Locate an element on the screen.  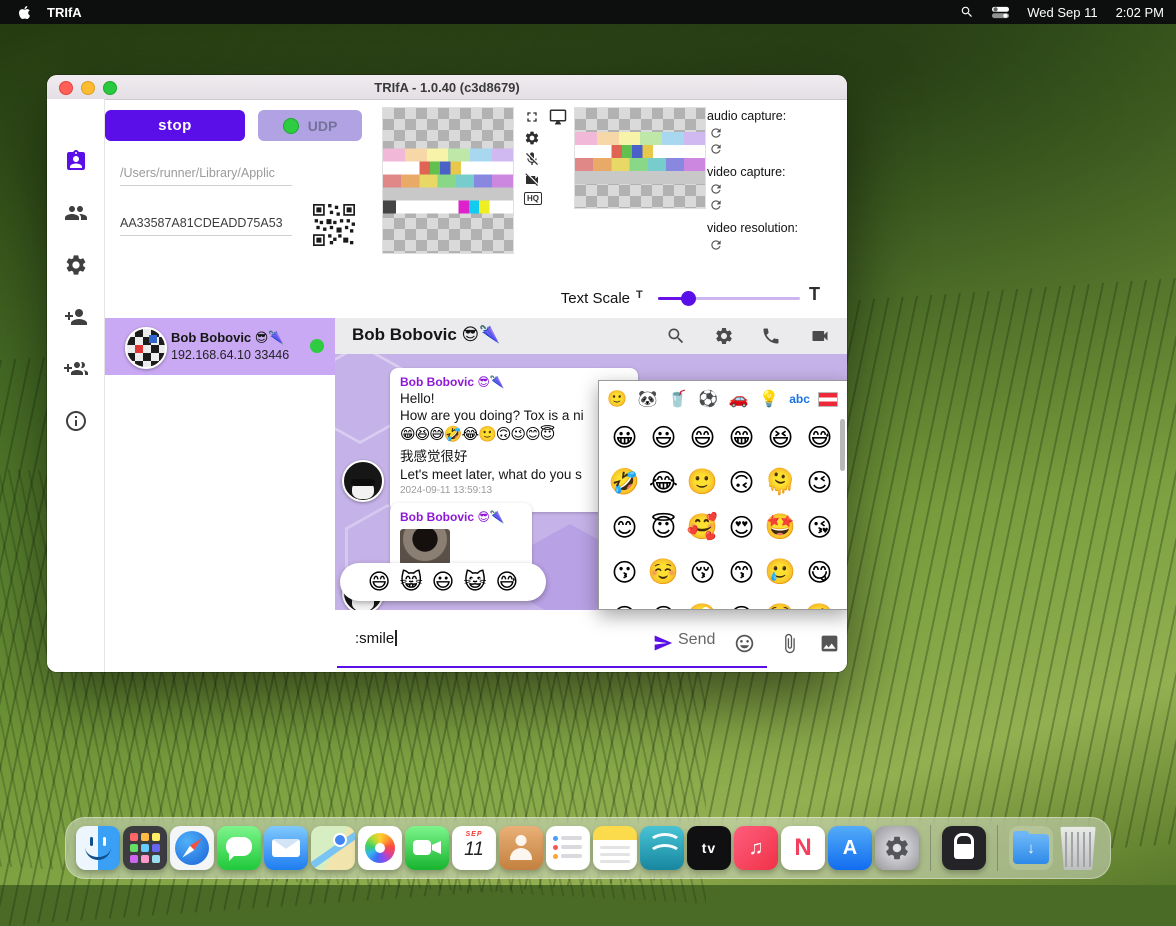
app-path-field: /Users/runner/Library/Applic is located at coordinates (206, 173).